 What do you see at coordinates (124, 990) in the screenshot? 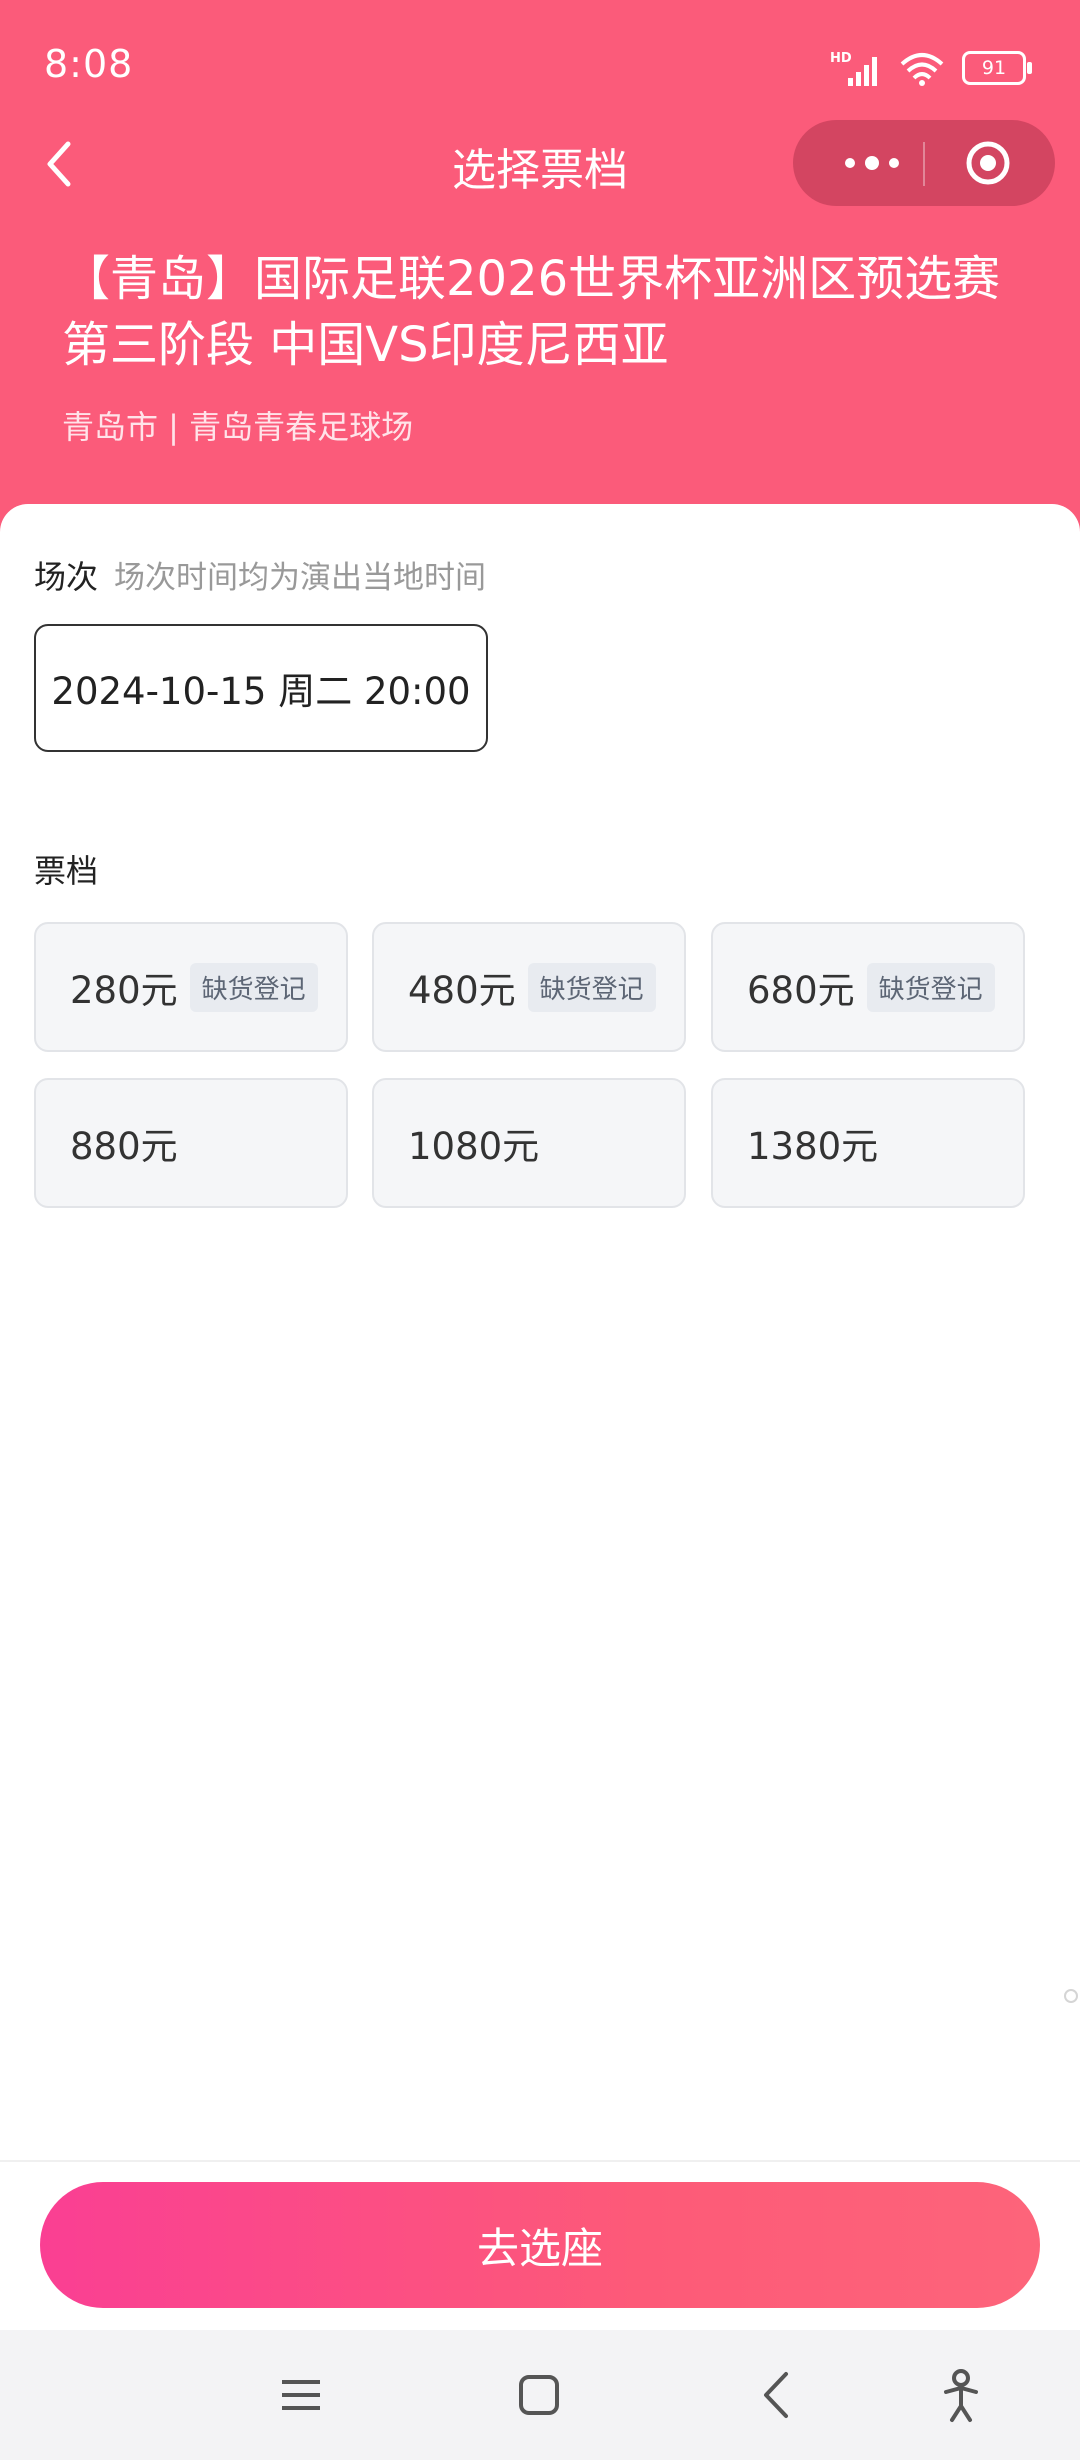
I see `tier-price: 280元` at bounding box center [124, 990].